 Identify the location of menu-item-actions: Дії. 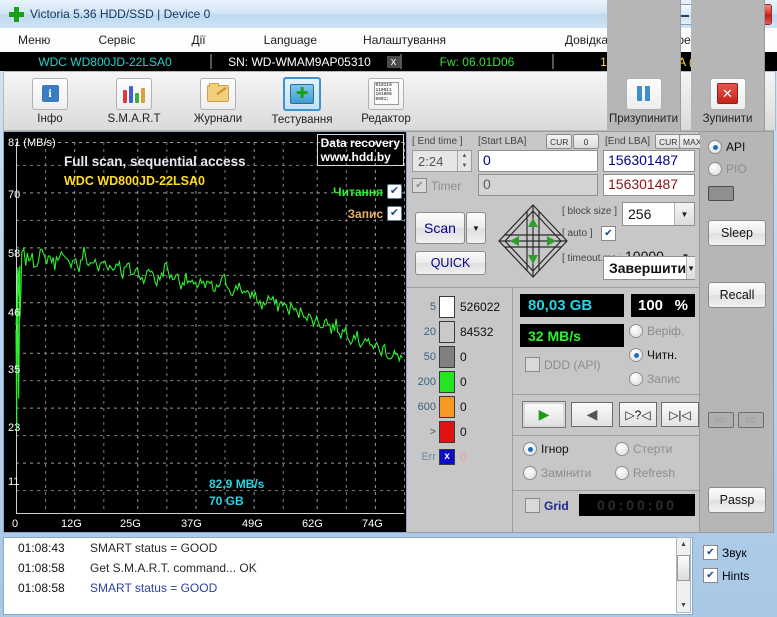
(199, 40).